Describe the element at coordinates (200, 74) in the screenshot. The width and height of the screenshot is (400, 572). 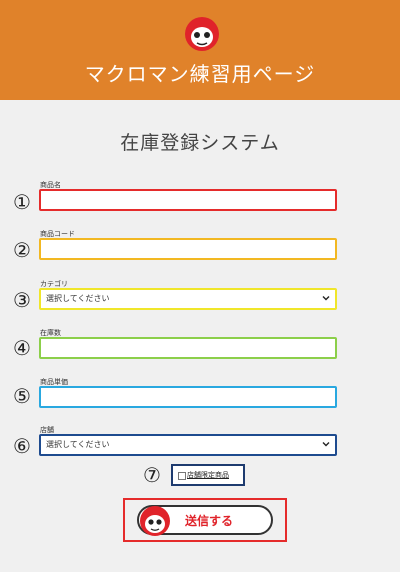
I see `site-title: マクロマン練習用ページ` at that location.